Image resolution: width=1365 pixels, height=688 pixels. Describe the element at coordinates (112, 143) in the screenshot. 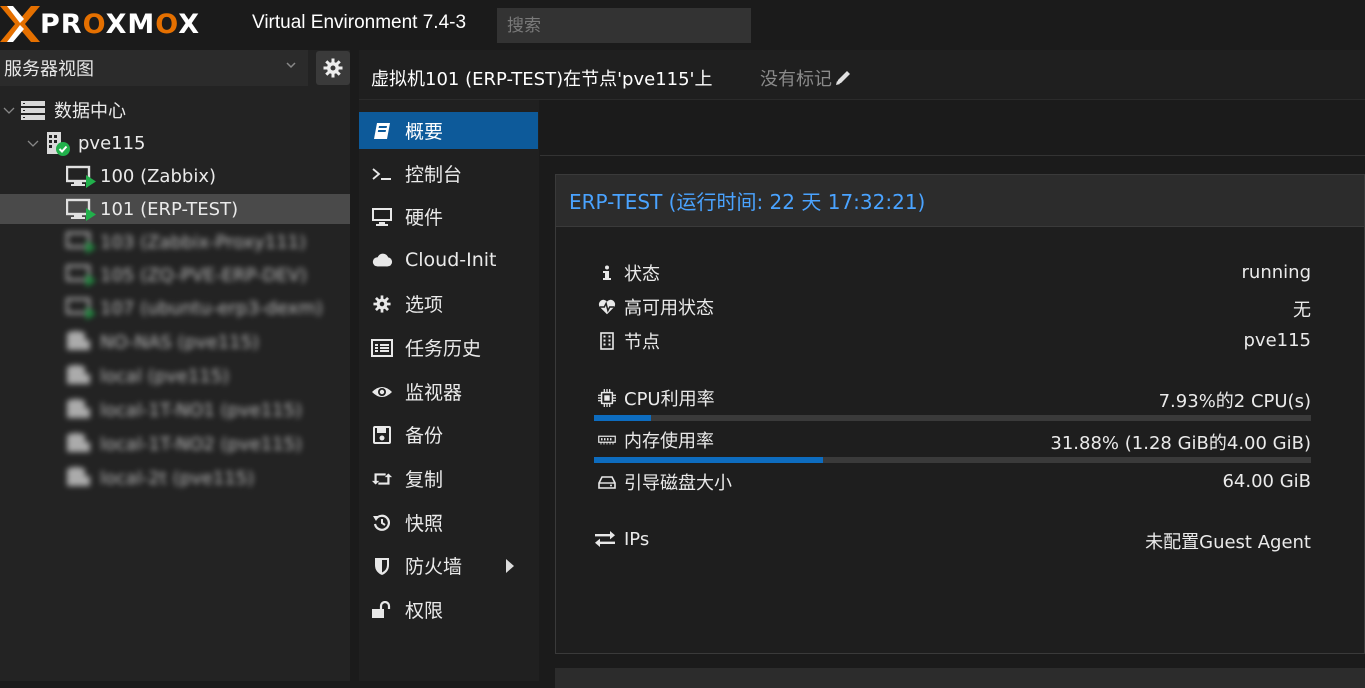

I see `tree-item-label: pve115` at that location.